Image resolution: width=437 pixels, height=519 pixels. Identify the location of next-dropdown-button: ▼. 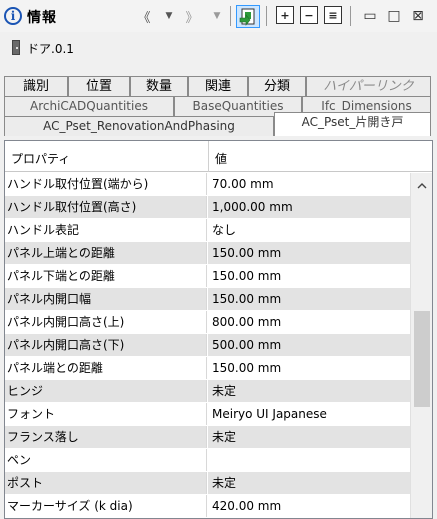
(217, 16).